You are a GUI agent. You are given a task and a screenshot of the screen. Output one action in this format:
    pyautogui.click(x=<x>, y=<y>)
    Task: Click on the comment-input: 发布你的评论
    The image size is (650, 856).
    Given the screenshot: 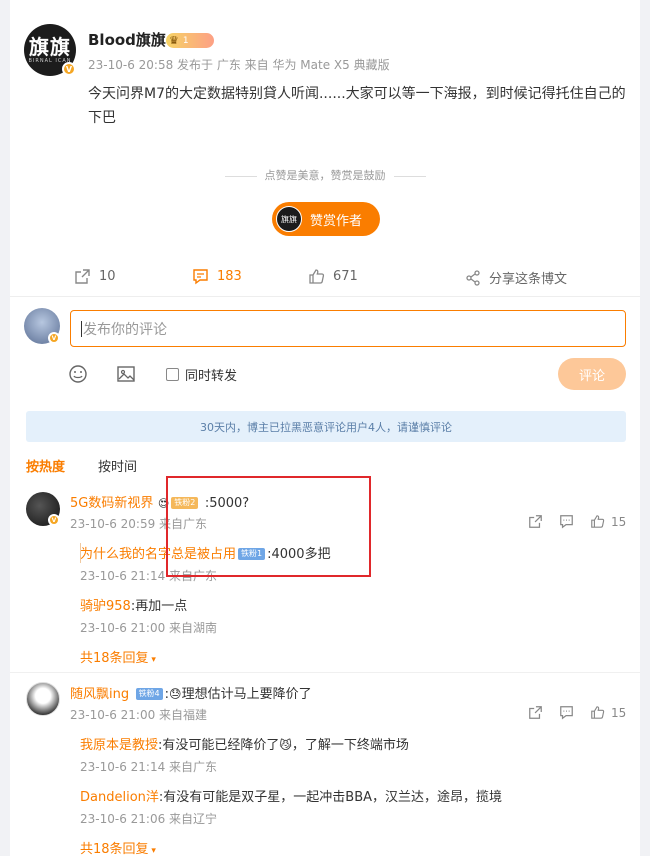 What is the action you would take?
    pyautogui.click(x=348, y=328)
    